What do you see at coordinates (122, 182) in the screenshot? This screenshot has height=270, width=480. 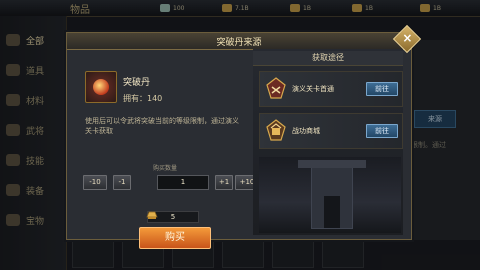 I see `minus-1-button: -1` at bounding box center [122, 182].